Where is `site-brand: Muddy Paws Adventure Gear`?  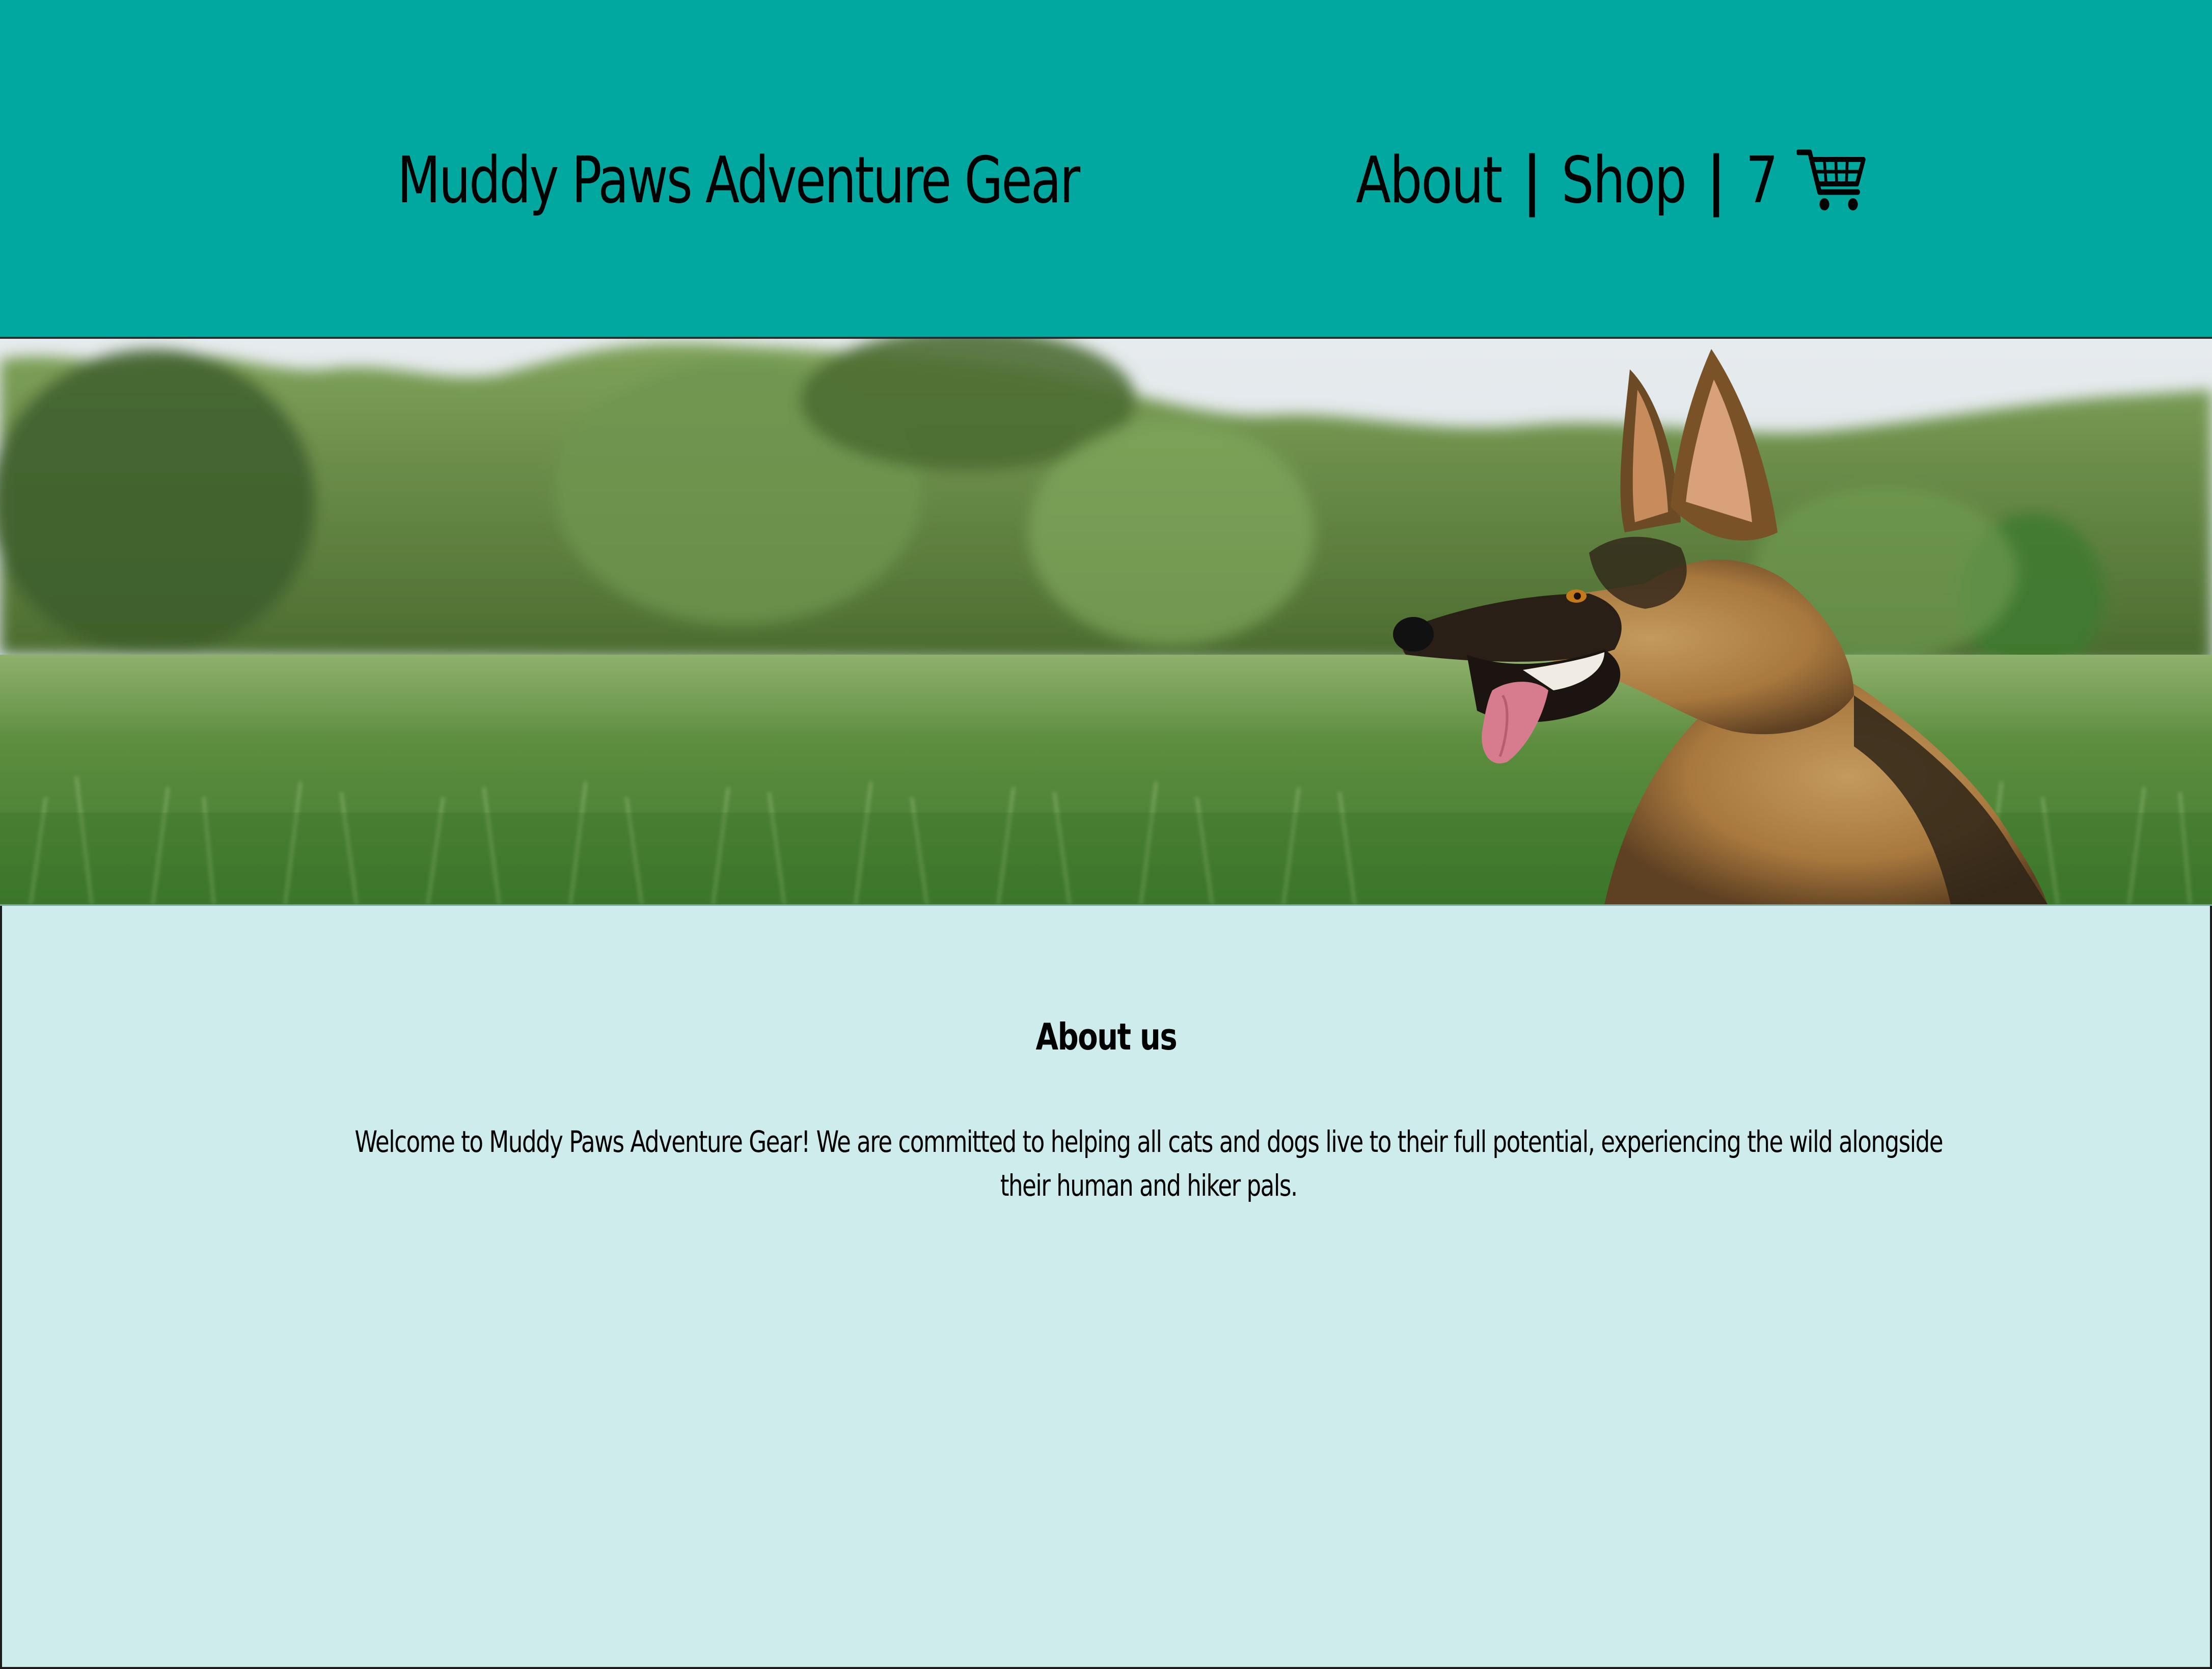 site-brand: Muddy Paws Adventure Gear is located at coordinates (739, 180).